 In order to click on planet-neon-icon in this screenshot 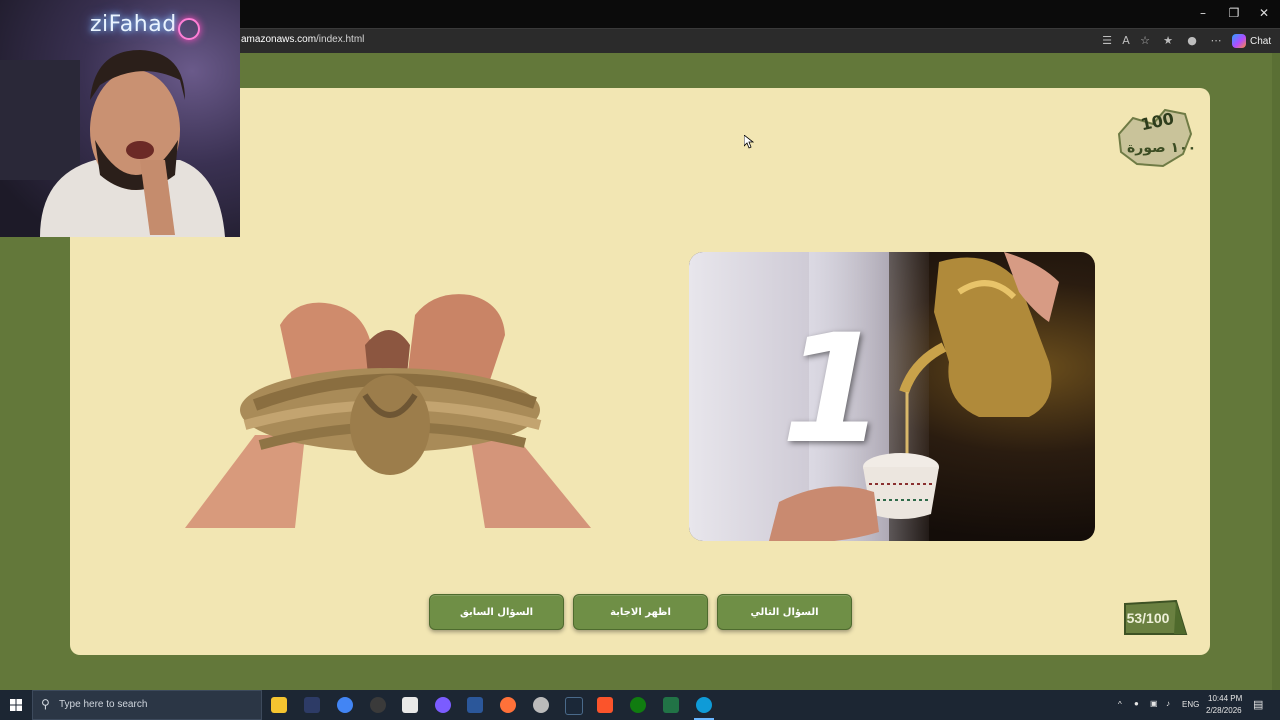, I will do `click(189, 29)`.